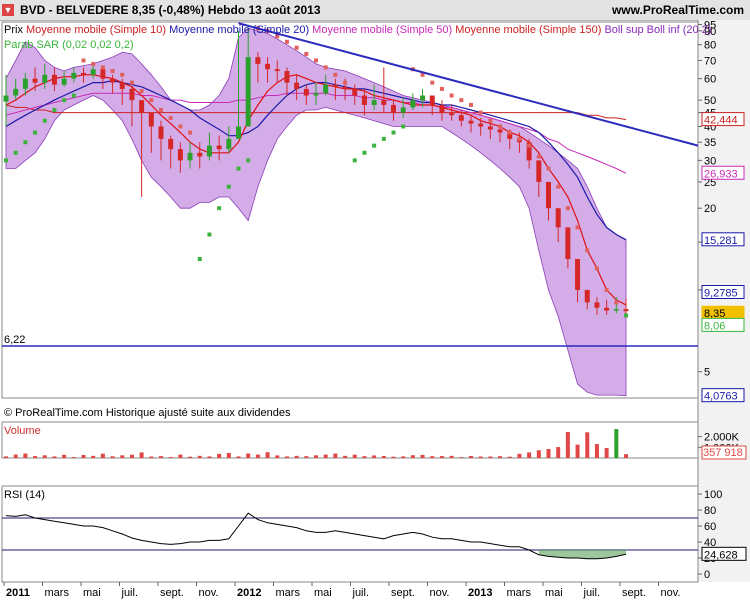  I want to click on price-tick-label: 50, so click(710, 101).